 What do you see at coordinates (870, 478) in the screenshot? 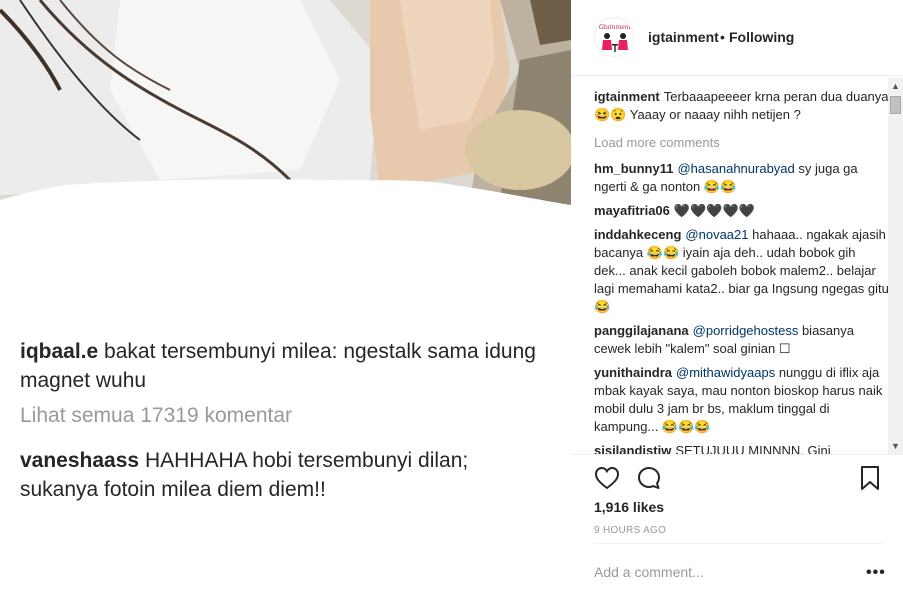
I see `bookmark-icon` at bounding box center [870, 478].